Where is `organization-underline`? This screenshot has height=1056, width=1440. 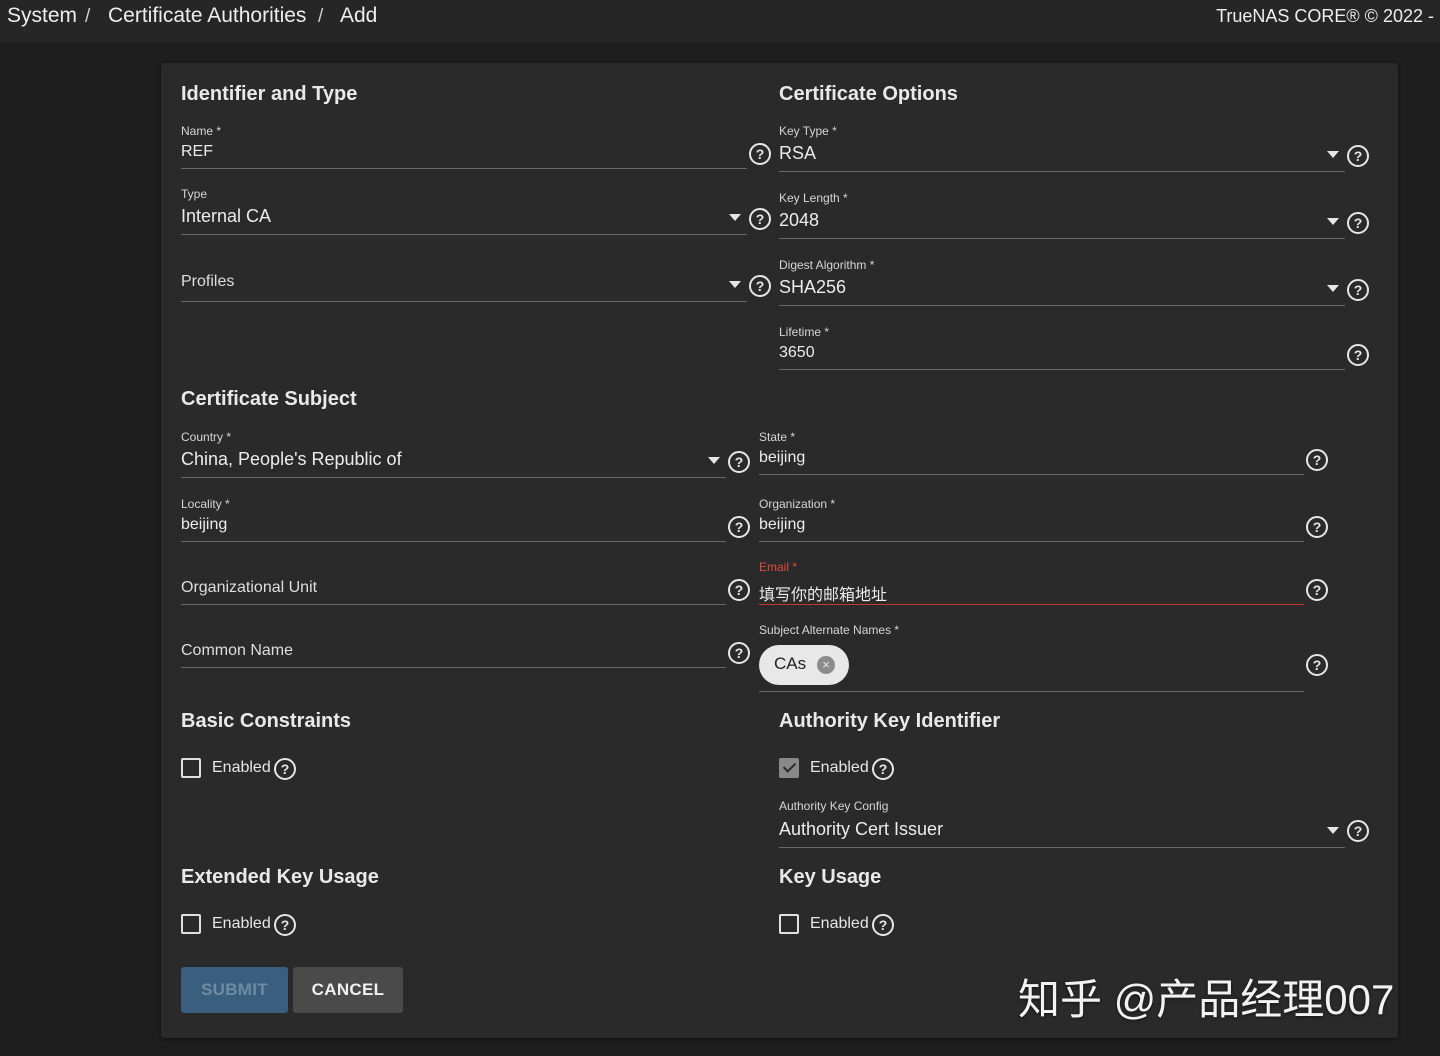
organization-underline is located at coordinates (1031, 541).